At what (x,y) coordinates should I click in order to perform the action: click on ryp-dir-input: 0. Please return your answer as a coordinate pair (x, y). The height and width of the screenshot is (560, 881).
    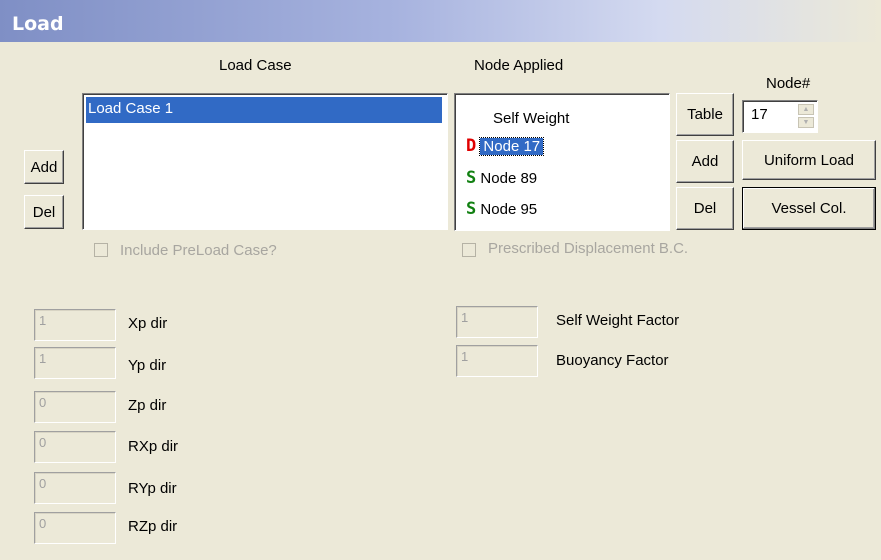
    Looking at the image, I should click on (75, 488).